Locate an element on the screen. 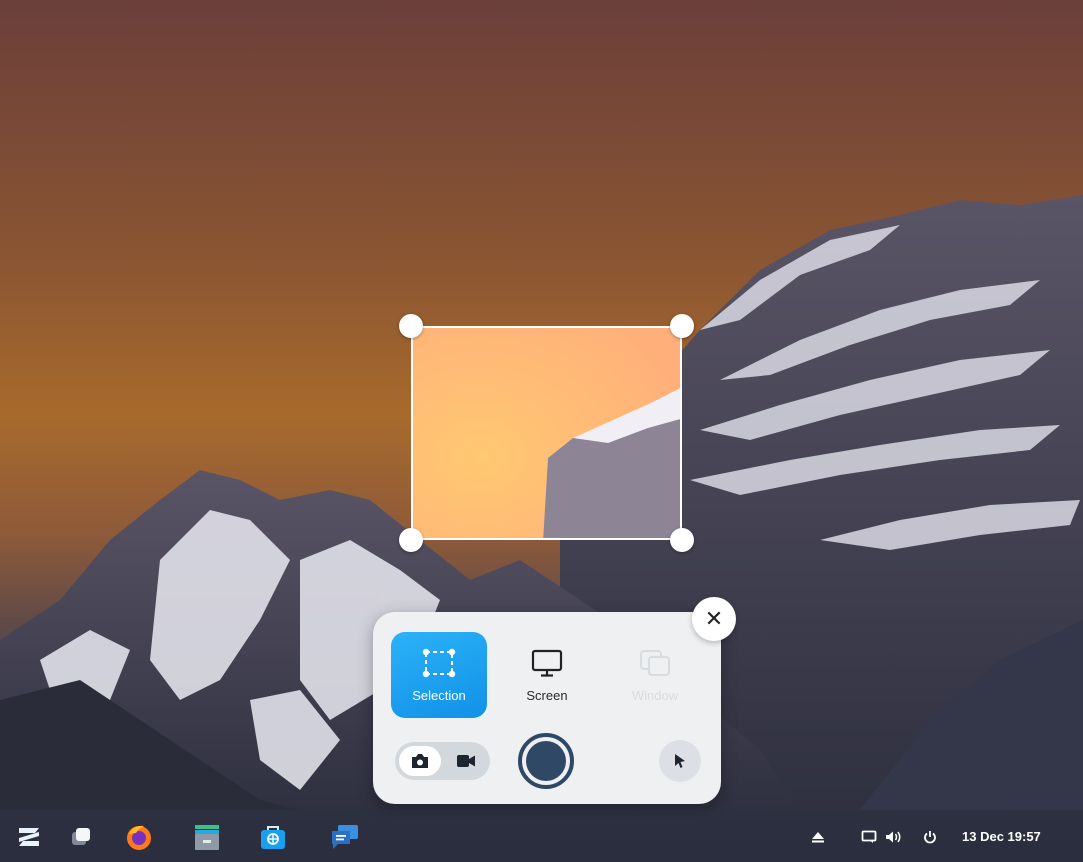  selection-region is located at coordinates (546, 433).